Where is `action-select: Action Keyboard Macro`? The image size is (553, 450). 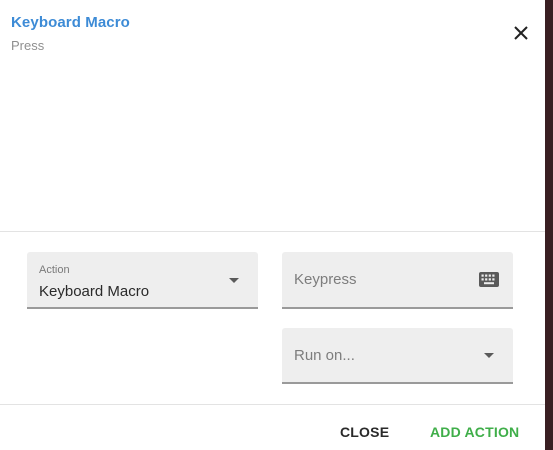 action-select: Action Keyboard Macro is located at coordinates (142, 280).